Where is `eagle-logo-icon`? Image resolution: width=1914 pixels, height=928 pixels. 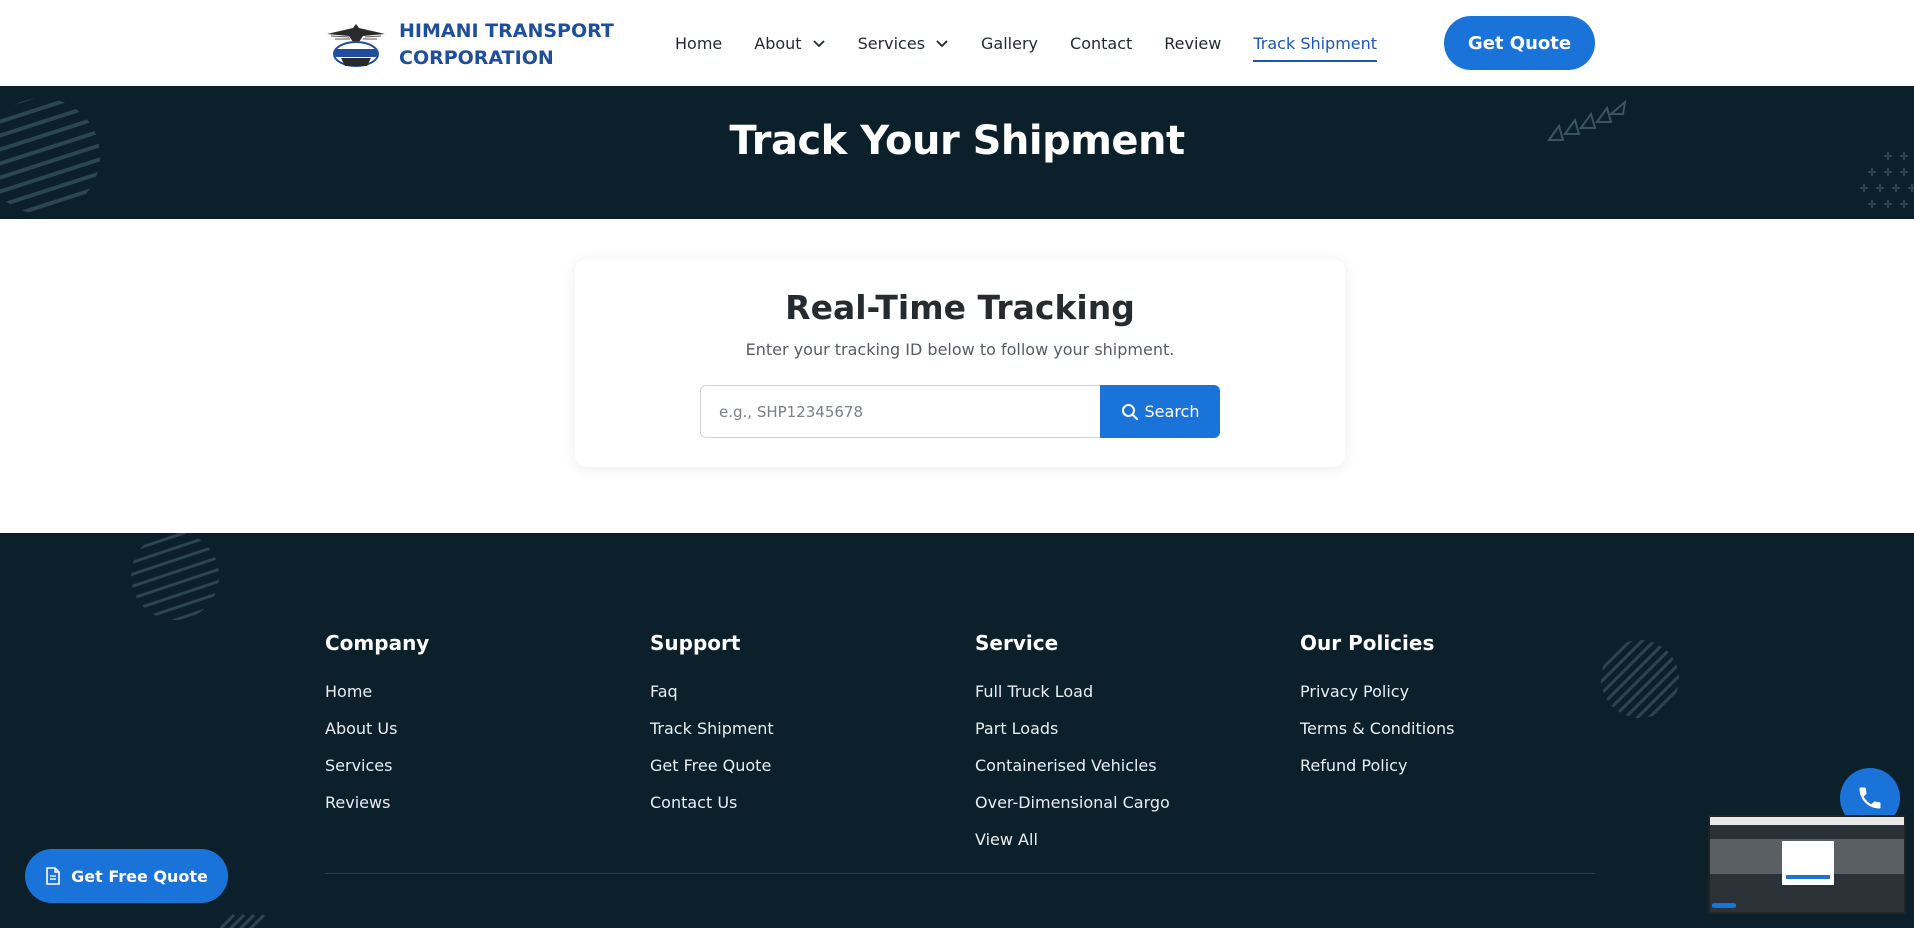 eagle-logo-icon is located at coordinates (356, 45).